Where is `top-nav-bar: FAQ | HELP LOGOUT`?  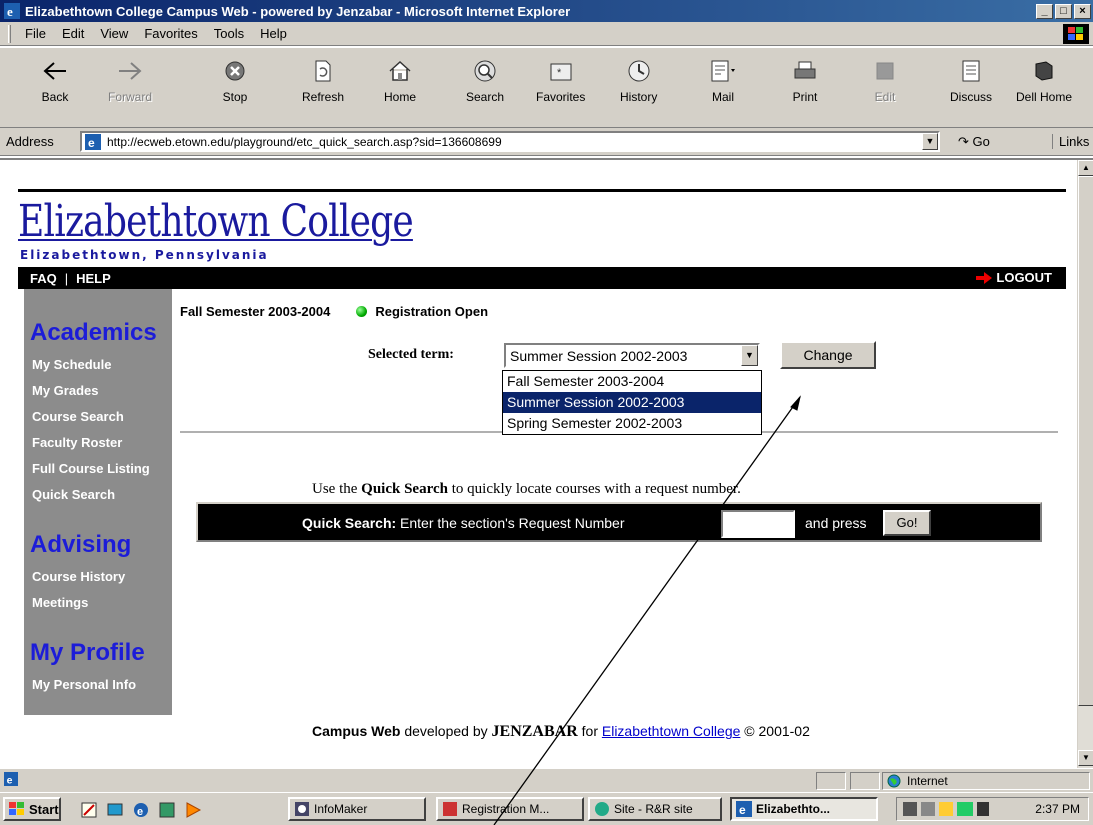 top-nav-bar: FAQ | HELP LOGOUT is located at coordinates (542, 278).